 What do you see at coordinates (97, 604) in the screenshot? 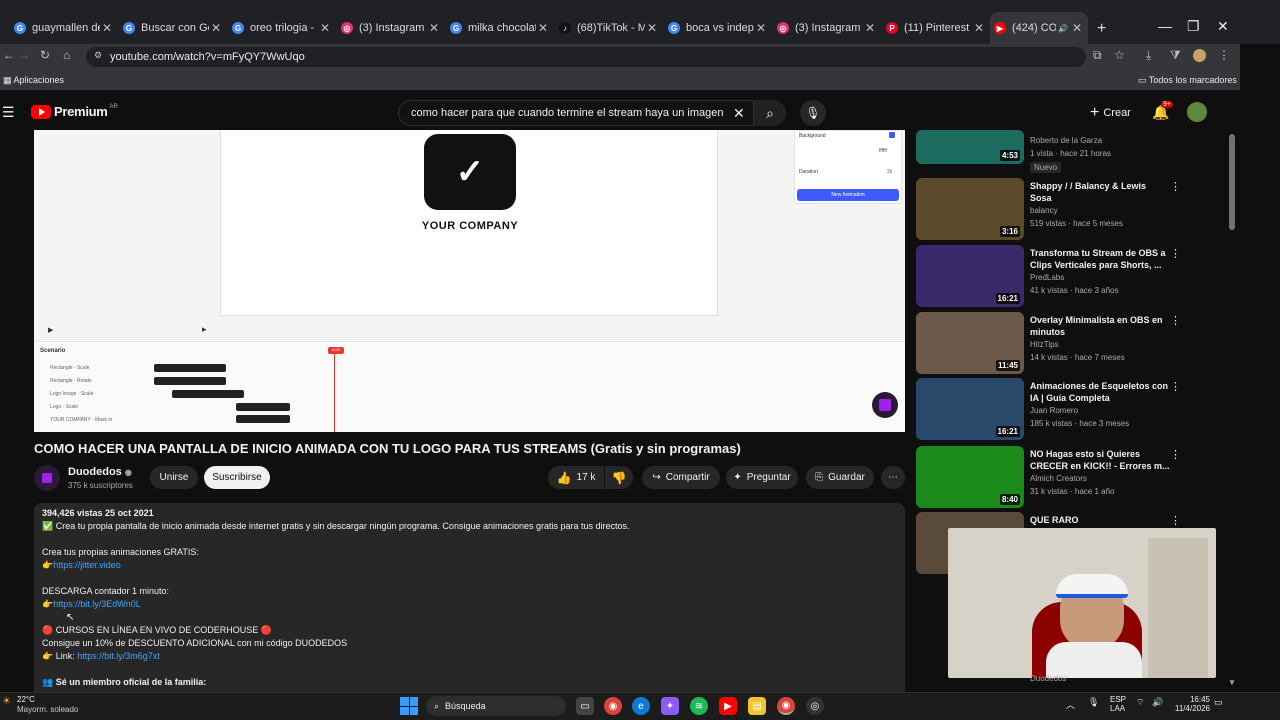
I see `counter-link: https://bit.ly/3EdWn0L` at bounding box center [97, 604].